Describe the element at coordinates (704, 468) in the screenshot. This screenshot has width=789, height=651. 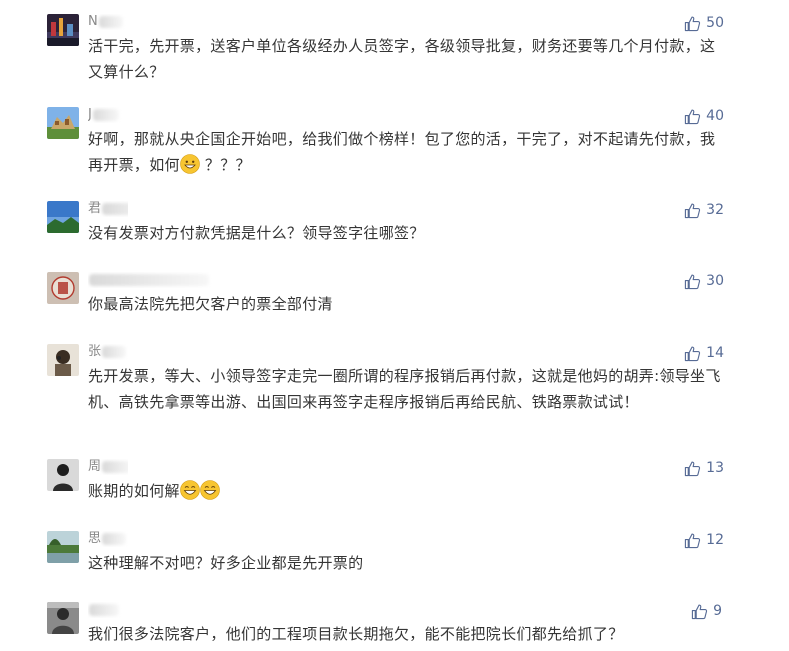
I see `like-button: 13` at that location.